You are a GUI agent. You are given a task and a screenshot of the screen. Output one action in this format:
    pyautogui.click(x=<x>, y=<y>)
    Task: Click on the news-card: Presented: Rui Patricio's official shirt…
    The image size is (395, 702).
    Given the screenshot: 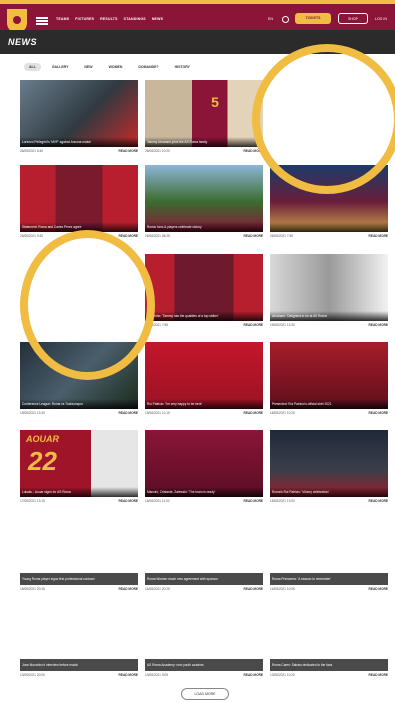 What is the action you would take?
    pyautogui.click(x=329, y=380)
    